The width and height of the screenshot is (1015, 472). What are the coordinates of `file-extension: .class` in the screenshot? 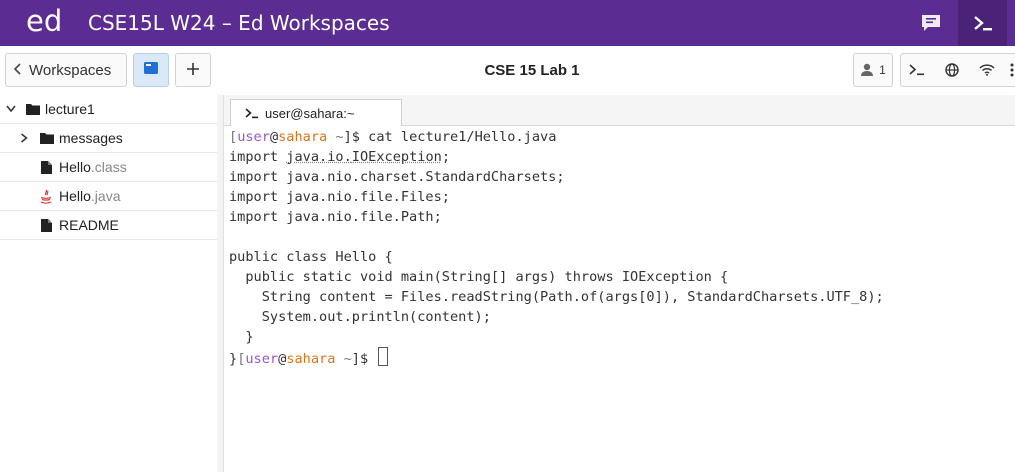 It's located at (108, 167).